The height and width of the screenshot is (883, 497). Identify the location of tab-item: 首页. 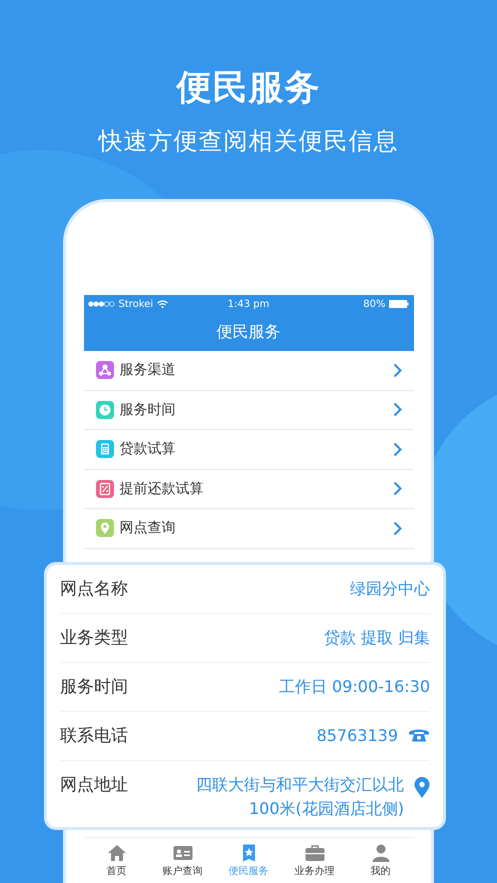
(116, 861).